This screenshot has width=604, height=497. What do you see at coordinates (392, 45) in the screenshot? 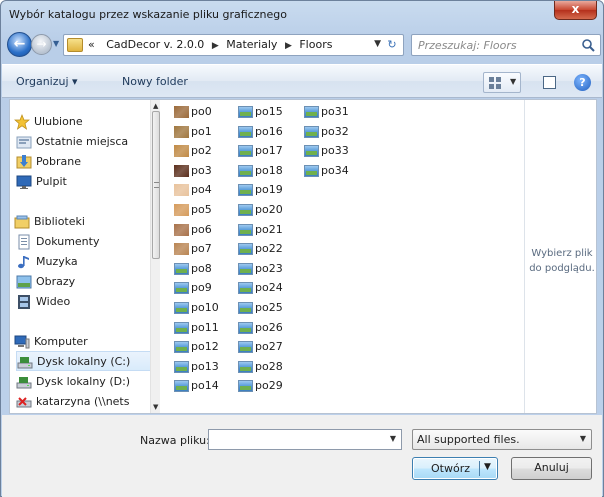
I see `refresh-icon: ↻` at bounding box center [392, 45].